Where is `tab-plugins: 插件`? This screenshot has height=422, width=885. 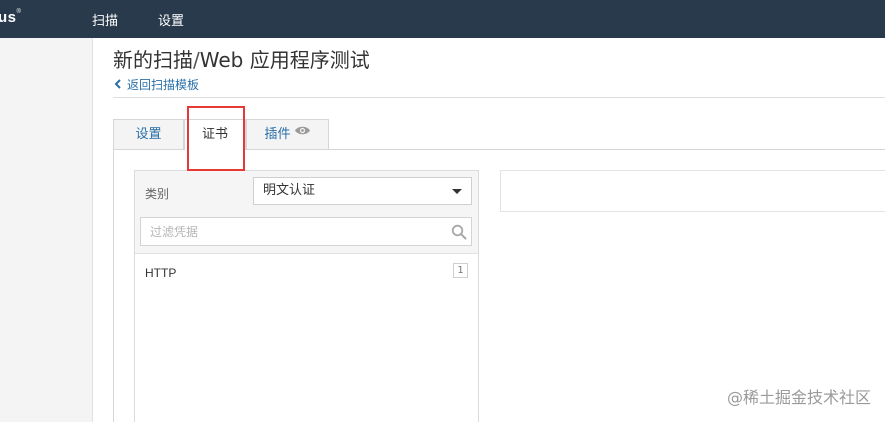
tab-plugins: 插件 is located at coordinates (287, 134).